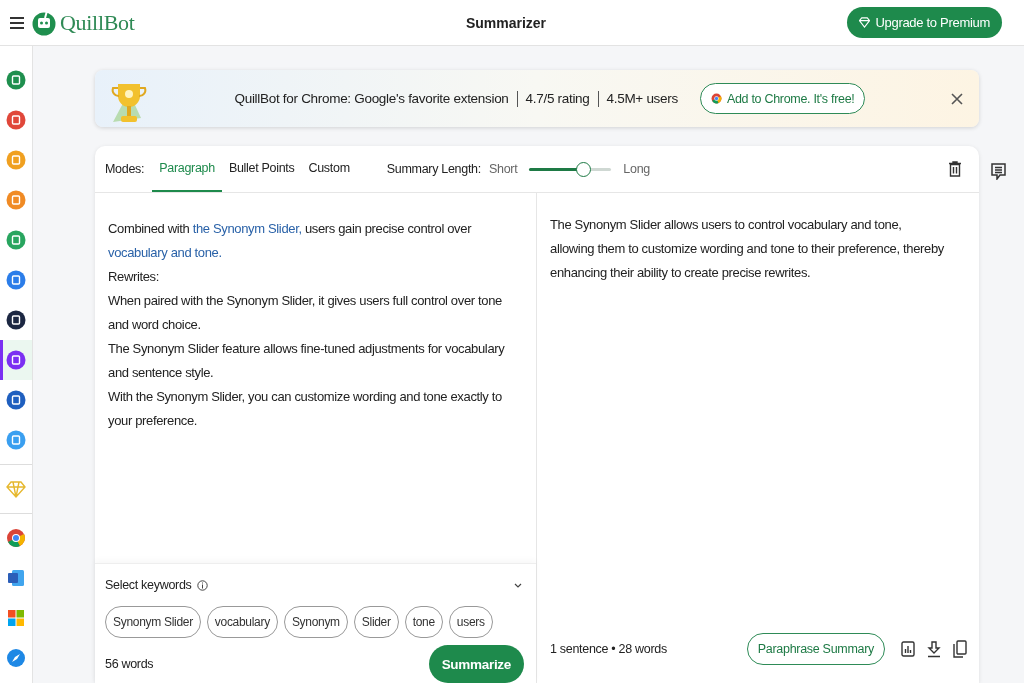  I want to click on keyword-chip: Synonym, so click(315, 622).